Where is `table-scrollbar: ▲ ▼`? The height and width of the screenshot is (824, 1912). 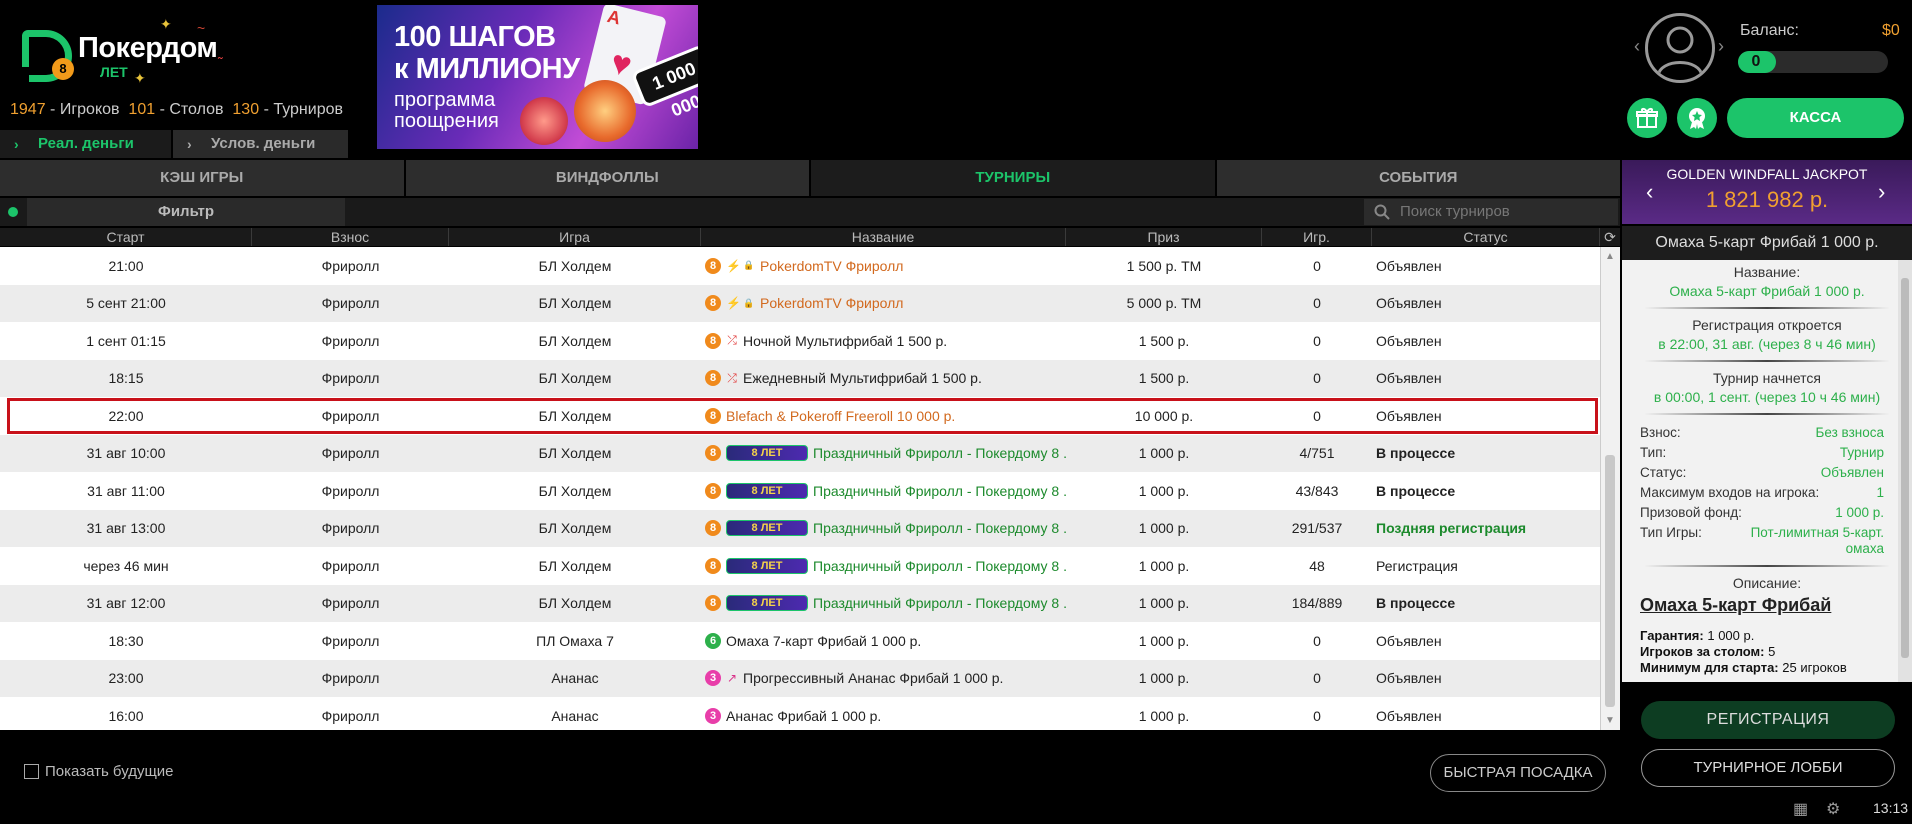
table-scrollbar: ▲ ▼ is located at coordinates (1610, 488).